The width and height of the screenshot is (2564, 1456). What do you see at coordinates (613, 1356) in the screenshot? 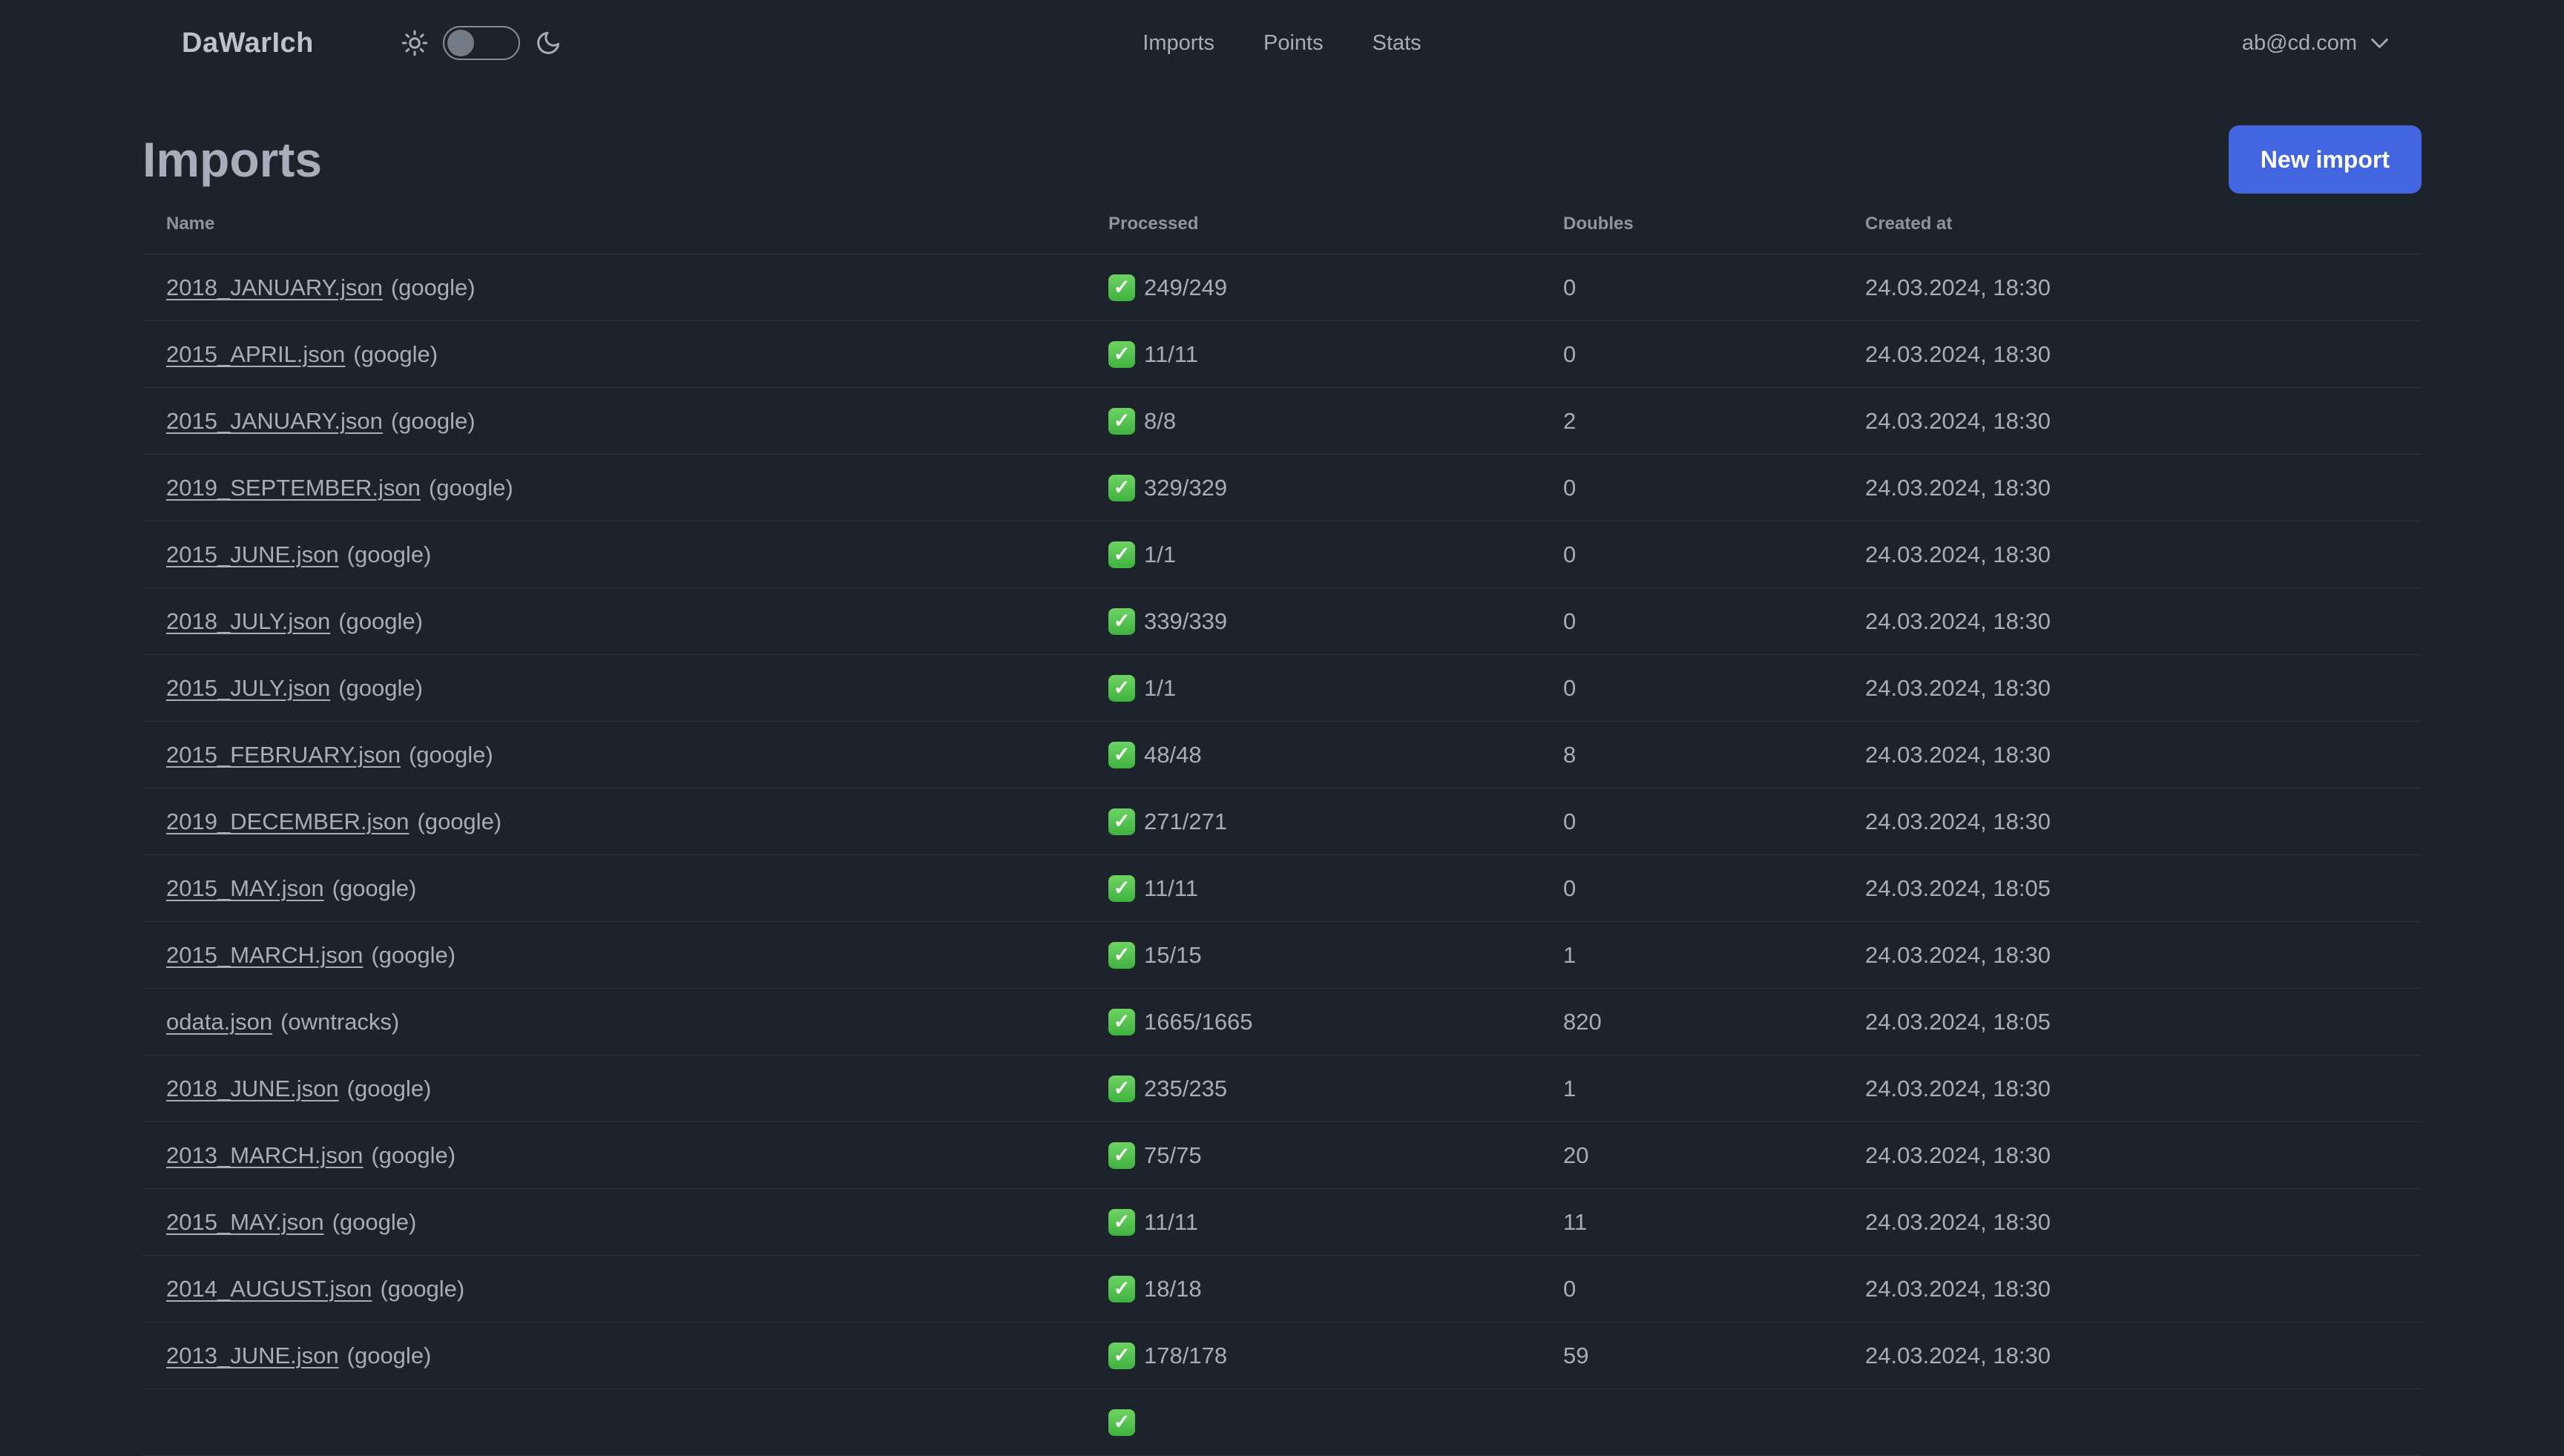
I see `name-cell: 2013_JUNE.json (google)` at bounding box center [613, 1356].